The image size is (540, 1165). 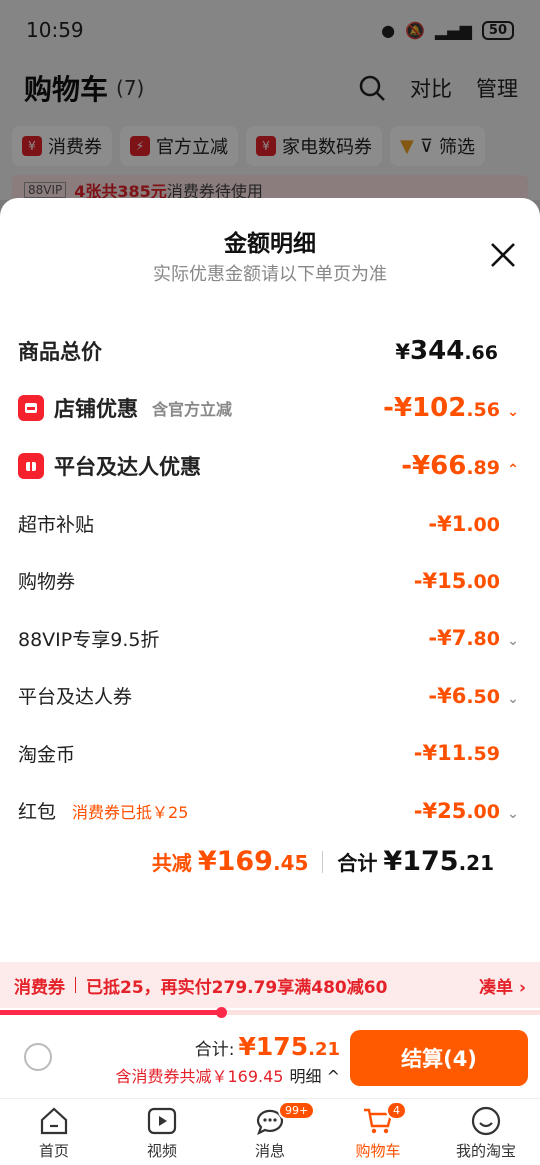 What do you see at coordinates (446, 351) in the screenshot?
I see `total-value: ¥344.66` at bounding box center [446, 351].